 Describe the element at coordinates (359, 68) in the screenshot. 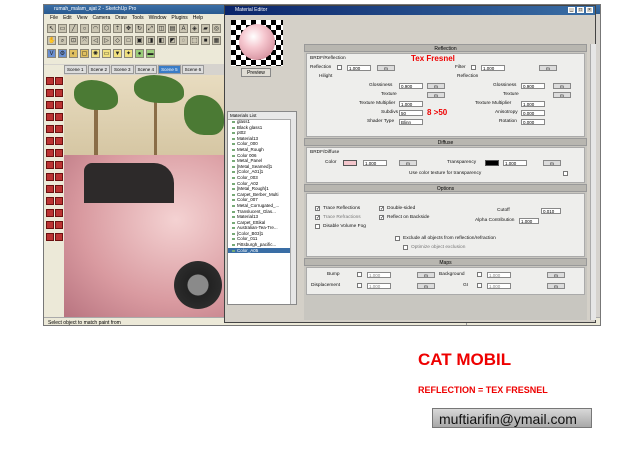

I see `reflection-value-field: 1.000` at that location.